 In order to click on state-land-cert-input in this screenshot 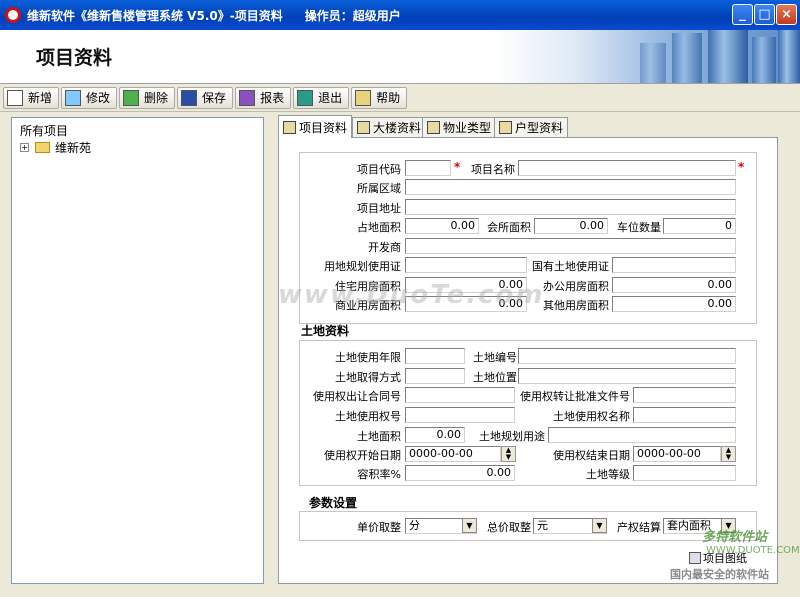, I will do `click(674, 265)`.